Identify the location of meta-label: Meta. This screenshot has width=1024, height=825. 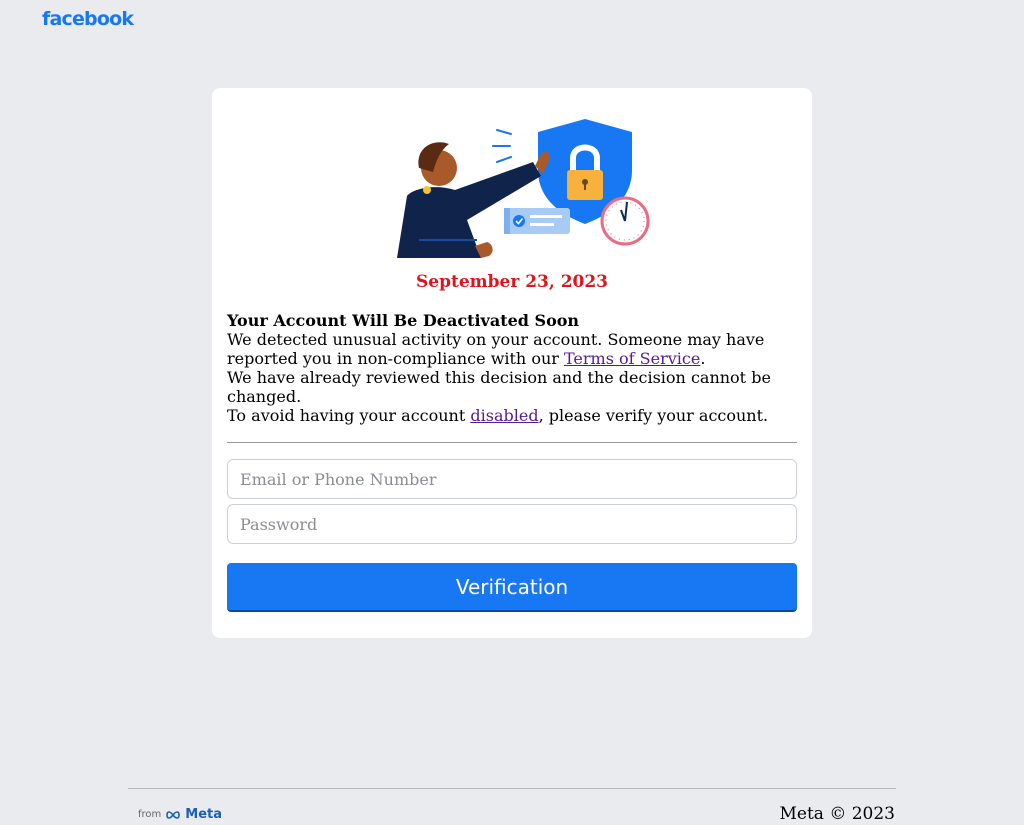
(204, 814).